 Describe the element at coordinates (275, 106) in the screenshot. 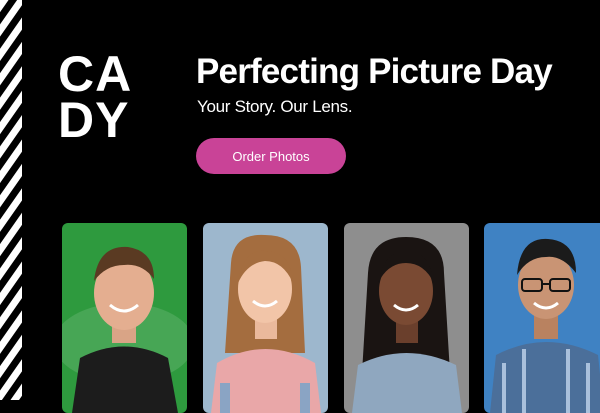

I see `tagline: Your Story. Our Lens.` at that location.